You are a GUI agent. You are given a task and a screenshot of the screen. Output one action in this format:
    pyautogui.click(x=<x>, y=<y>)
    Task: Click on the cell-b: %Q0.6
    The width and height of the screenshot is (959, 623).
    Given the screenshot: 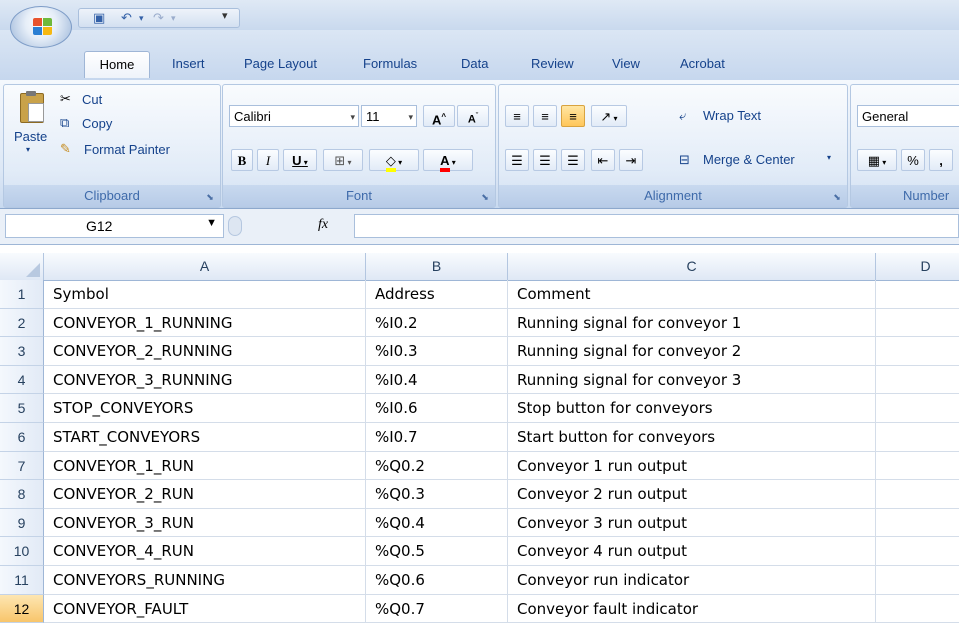 What is the action you would take?
    pyautogui.click(x=437, y=580)
    